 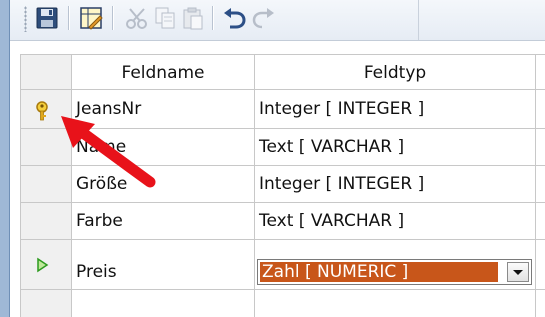 I want to click on save-icon, so click(x=47, y=18).